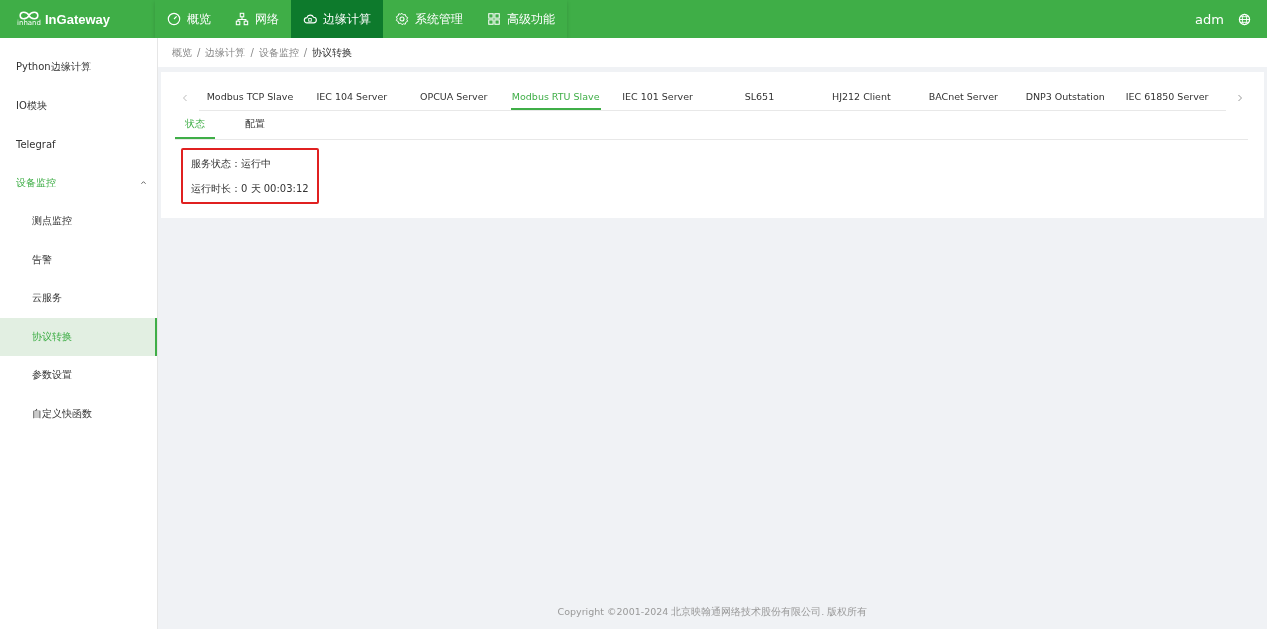 The height and width of the screenshot is (629, 1267). I want to click on cloud-icon, so click(310, 19).